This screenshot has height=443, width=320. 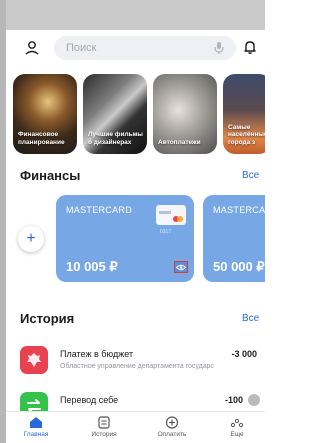 What do you see at coordinates (34, 360) in the screenshot?
I see `budget-emblem-icon` at bounding box center [34, 360].